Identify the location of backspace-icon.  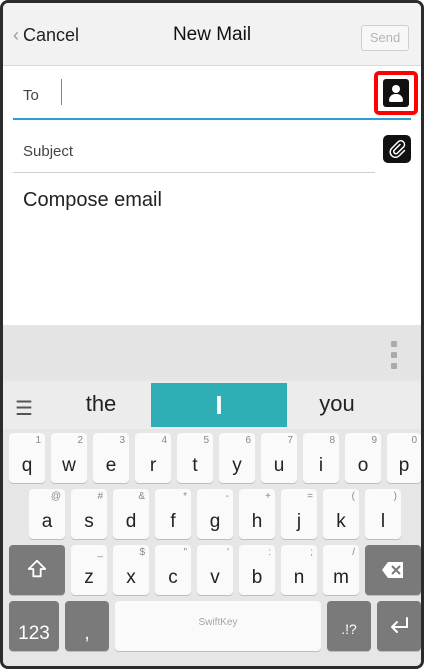
(392, 570).